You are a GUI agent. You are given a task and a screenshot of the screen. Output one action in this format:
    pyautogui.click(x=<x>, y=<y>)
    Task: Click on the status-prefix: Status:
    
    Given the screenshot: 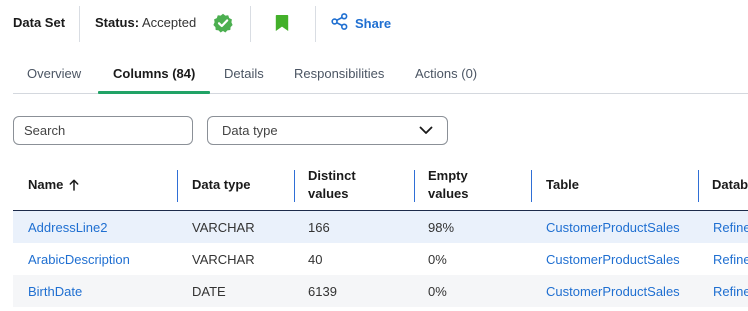 What is the action you would take?
    pyautogui.click(x=117, y=22)
    